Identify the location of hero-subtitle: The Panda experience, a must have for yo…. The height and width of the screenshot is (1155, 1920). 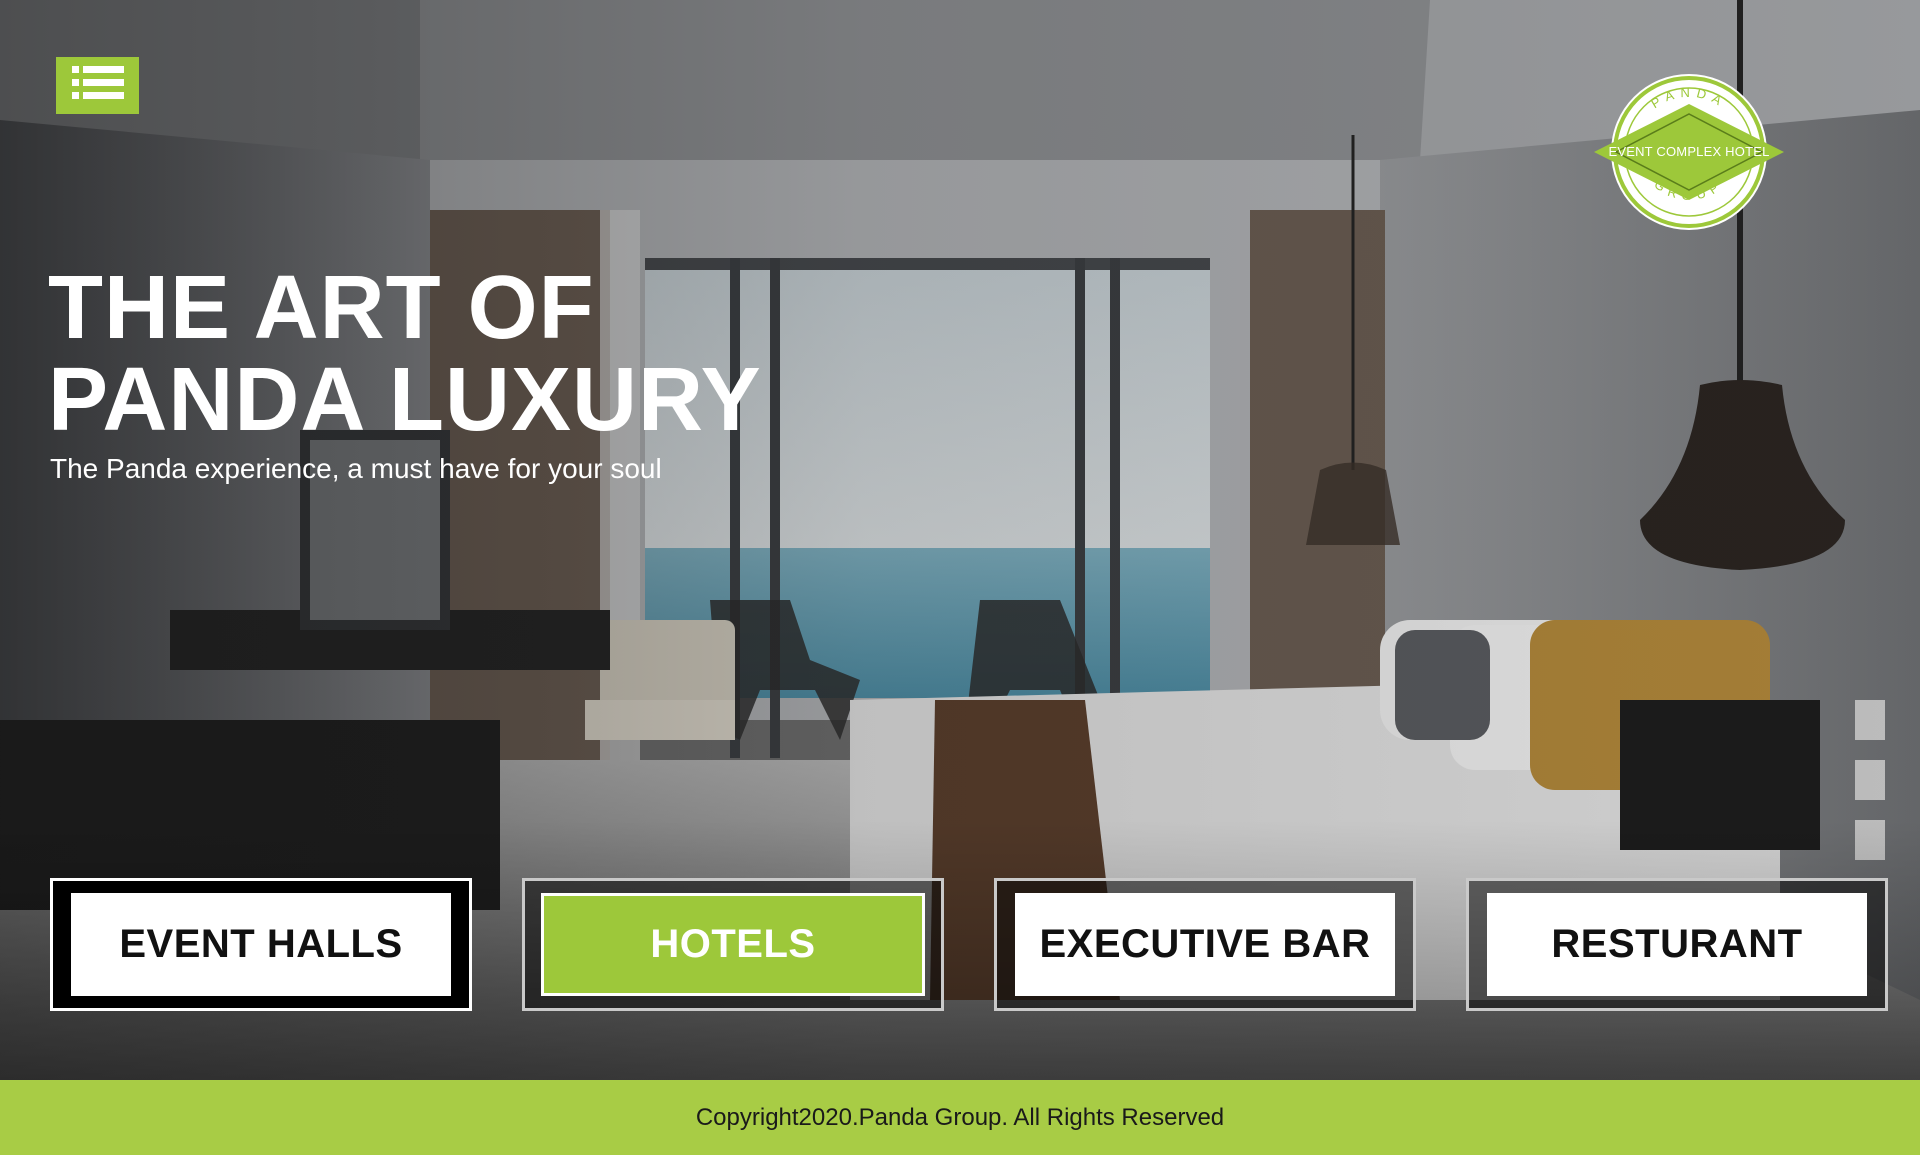
(356, 468).